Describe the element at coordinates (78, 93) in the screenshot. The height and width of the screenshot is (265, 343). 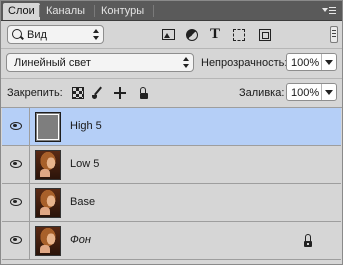
I see `lock-transparent-pixels-icon` at that location.